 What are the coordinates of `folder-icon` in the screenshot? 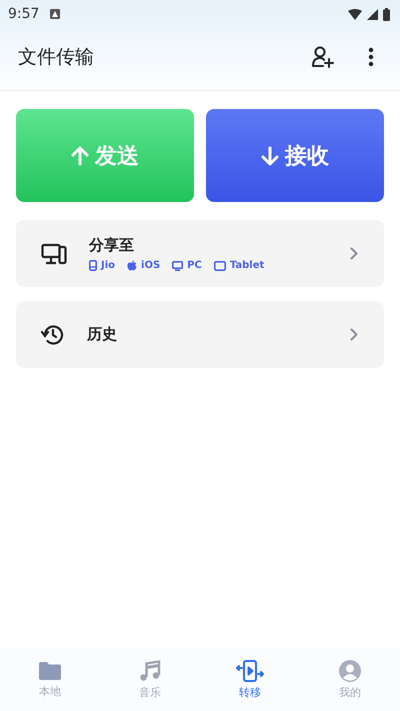 It's located at (50, 670).